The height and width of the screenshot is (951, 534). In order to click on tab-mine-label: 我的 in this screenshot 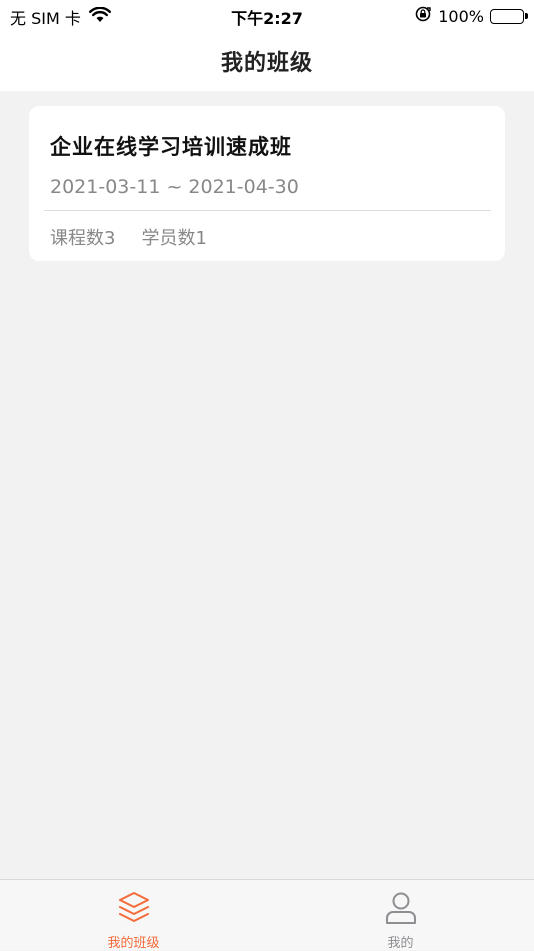, I will do `click(400, 943)`.